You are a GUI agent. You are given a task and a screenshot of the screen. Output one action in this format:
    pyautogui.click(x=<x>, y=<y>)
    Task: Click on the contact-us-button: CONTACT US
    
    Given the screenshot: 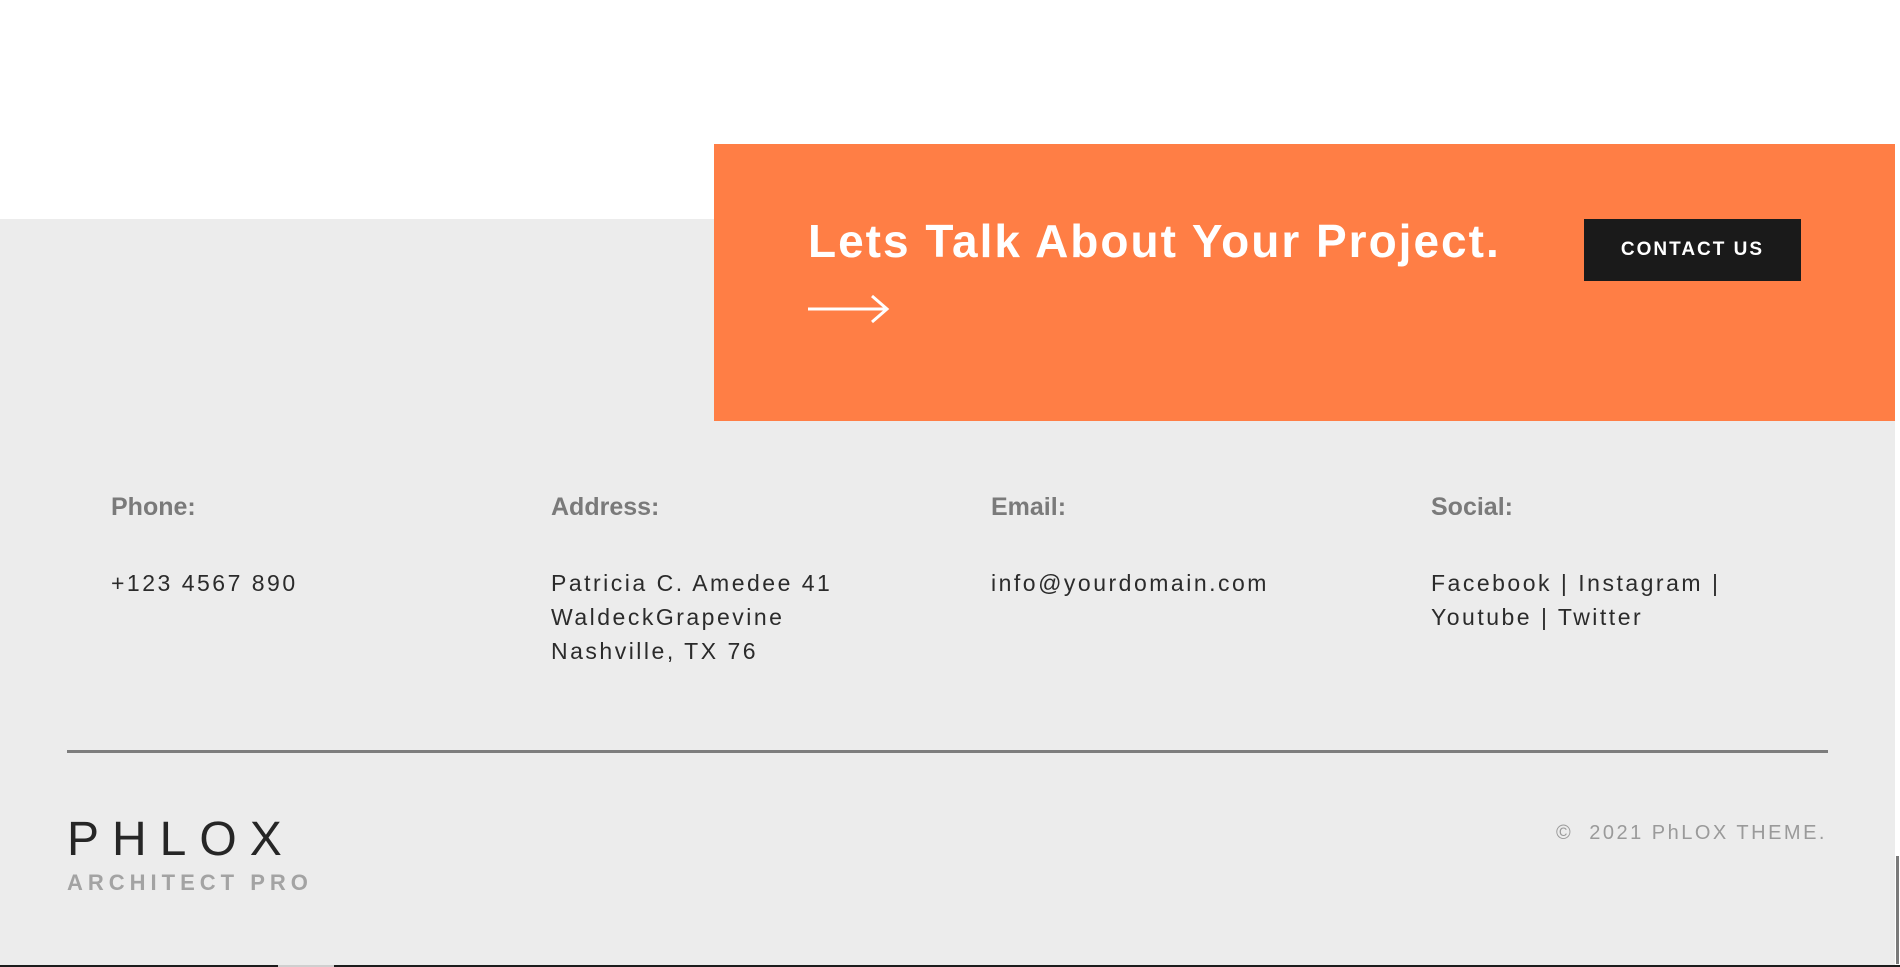 What is the action you would take?
    pyautogui.click(x=1692, y=250)
    